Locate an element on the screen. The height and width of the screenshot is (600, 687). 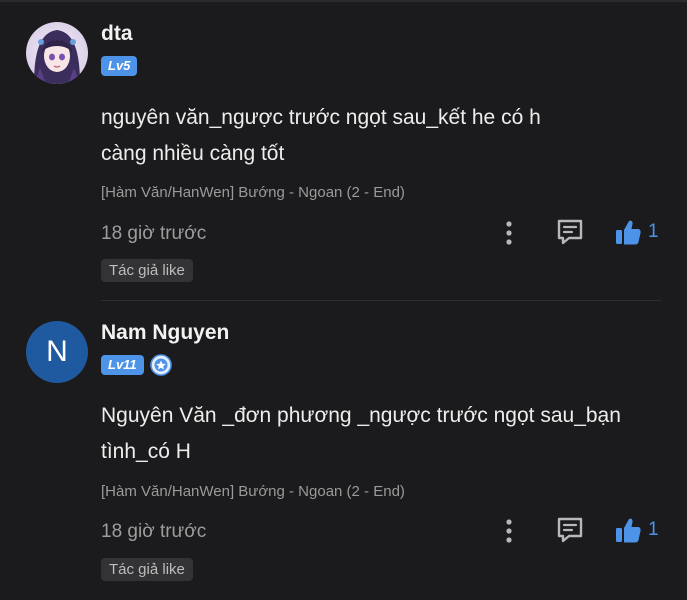
avatar: N is located at coordinates (57, 352).